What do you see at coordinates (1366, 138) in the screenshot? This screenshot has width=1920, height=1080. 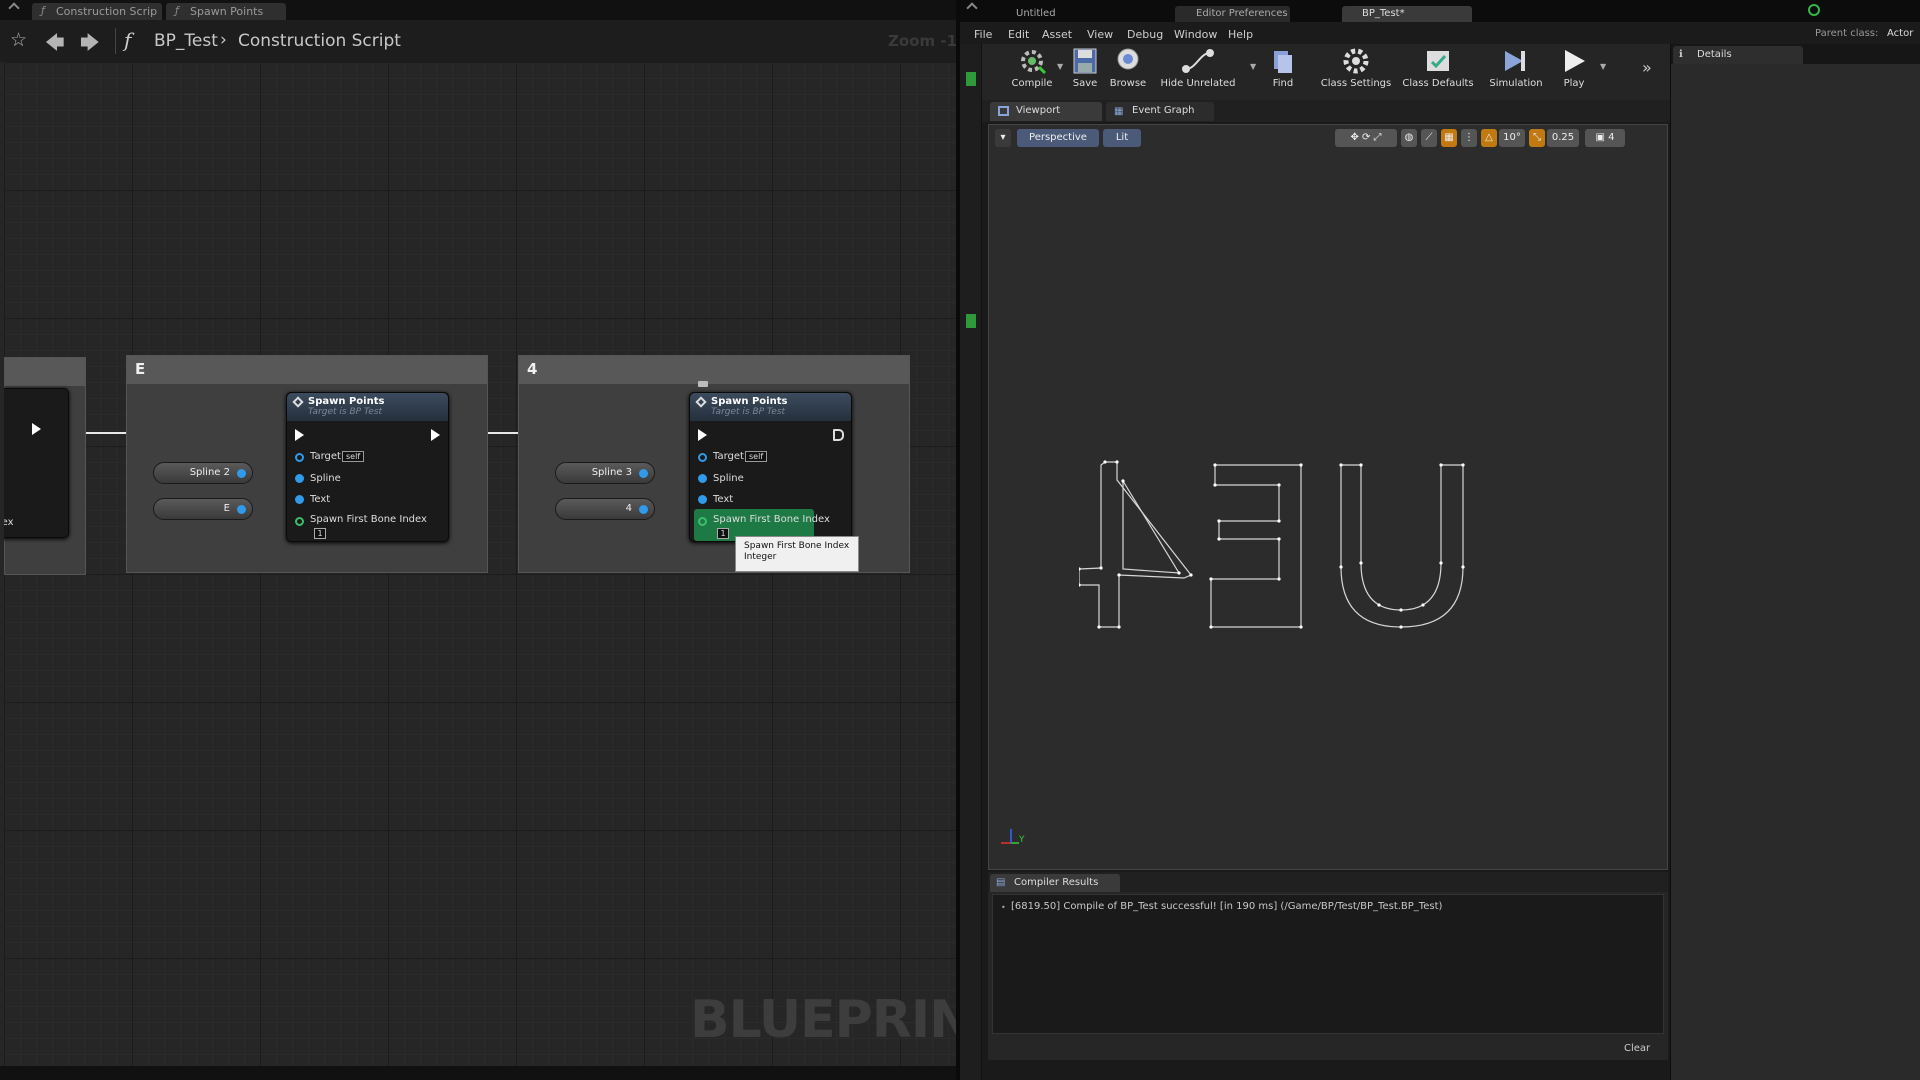 I see `transform-tools-group: ✥ ⟳ ⤢` at bounding box center [1366, 138].